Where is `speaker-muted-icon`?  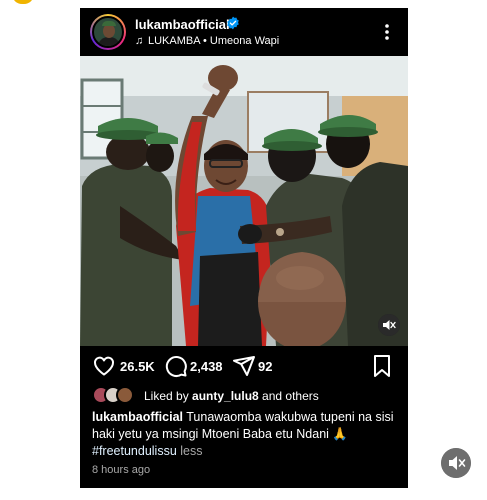
speaker-muted-icon is located at coordinates (389, 325).